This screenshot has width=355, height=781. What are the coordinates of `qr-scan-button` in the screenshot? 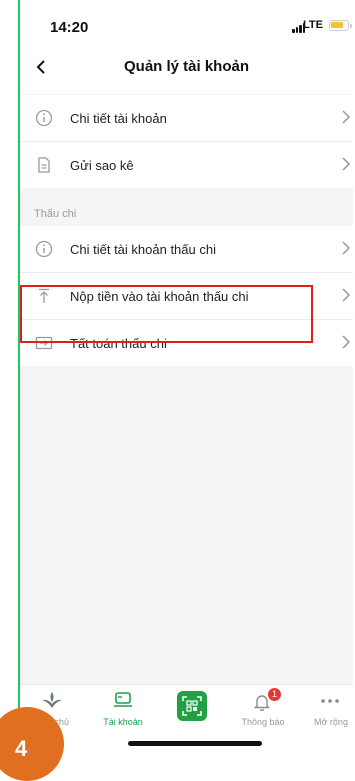 It's located at (192, 706).